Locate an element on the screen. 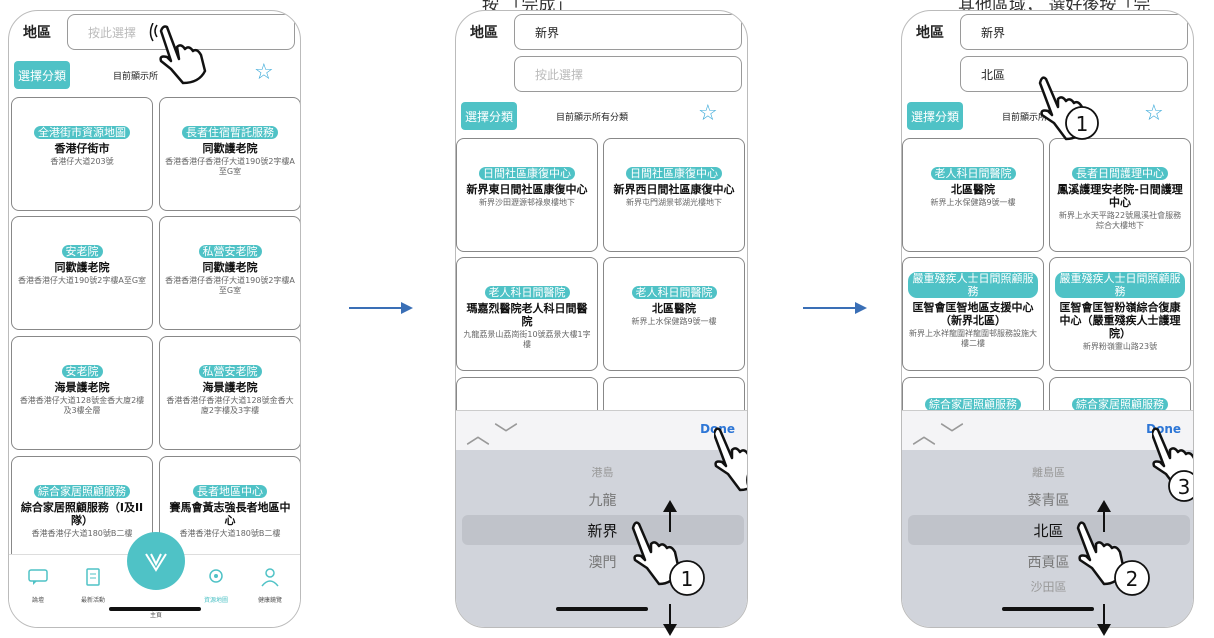 The width and height of the screenshot is (1214, 638). category-tag: 日間社區康復中心 is located at coordinates (674, 173).